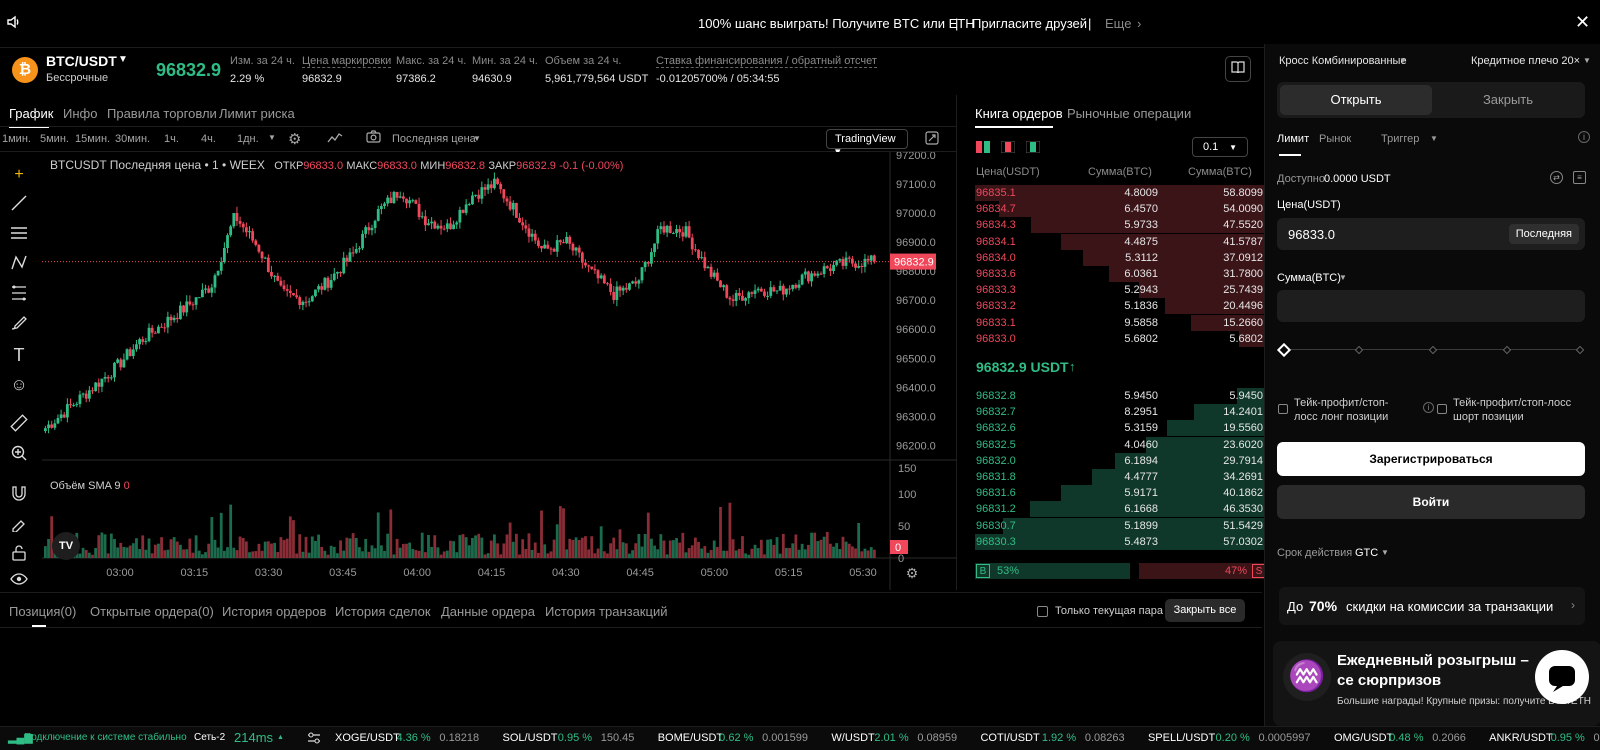  I want to click on close-icon: ✕, so click(1582, 22).